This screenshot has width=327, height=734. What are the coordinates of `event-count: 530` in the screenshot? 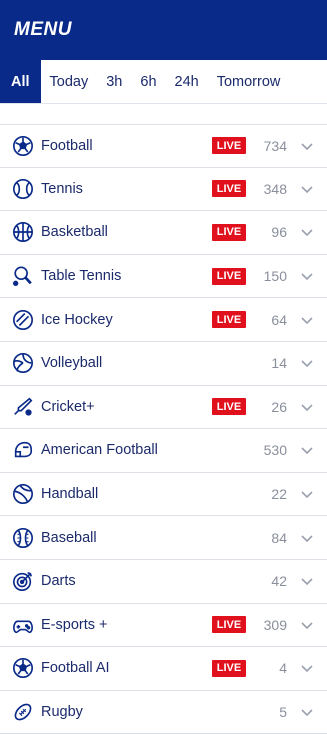 It's located at (275, 450).